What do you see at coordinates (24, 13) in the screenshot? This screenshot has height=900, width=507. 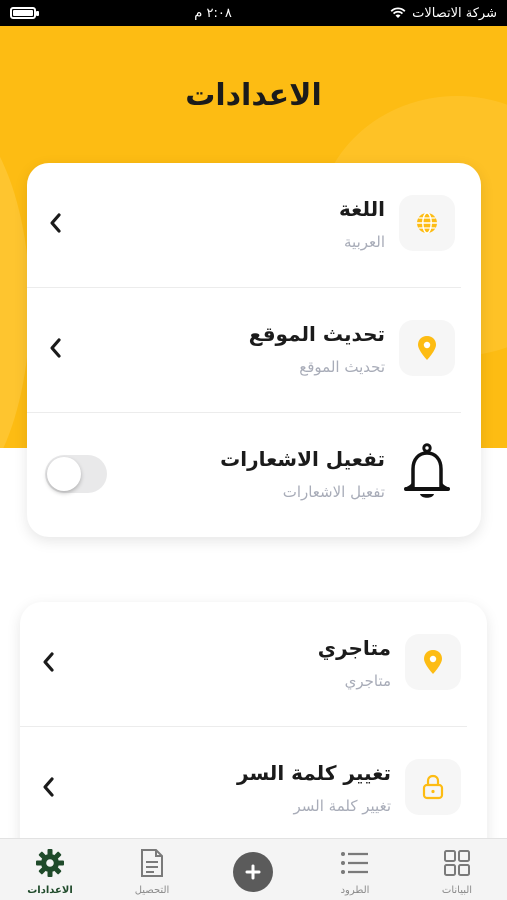 I see `battery-icon` at bounding box center [24, 13].